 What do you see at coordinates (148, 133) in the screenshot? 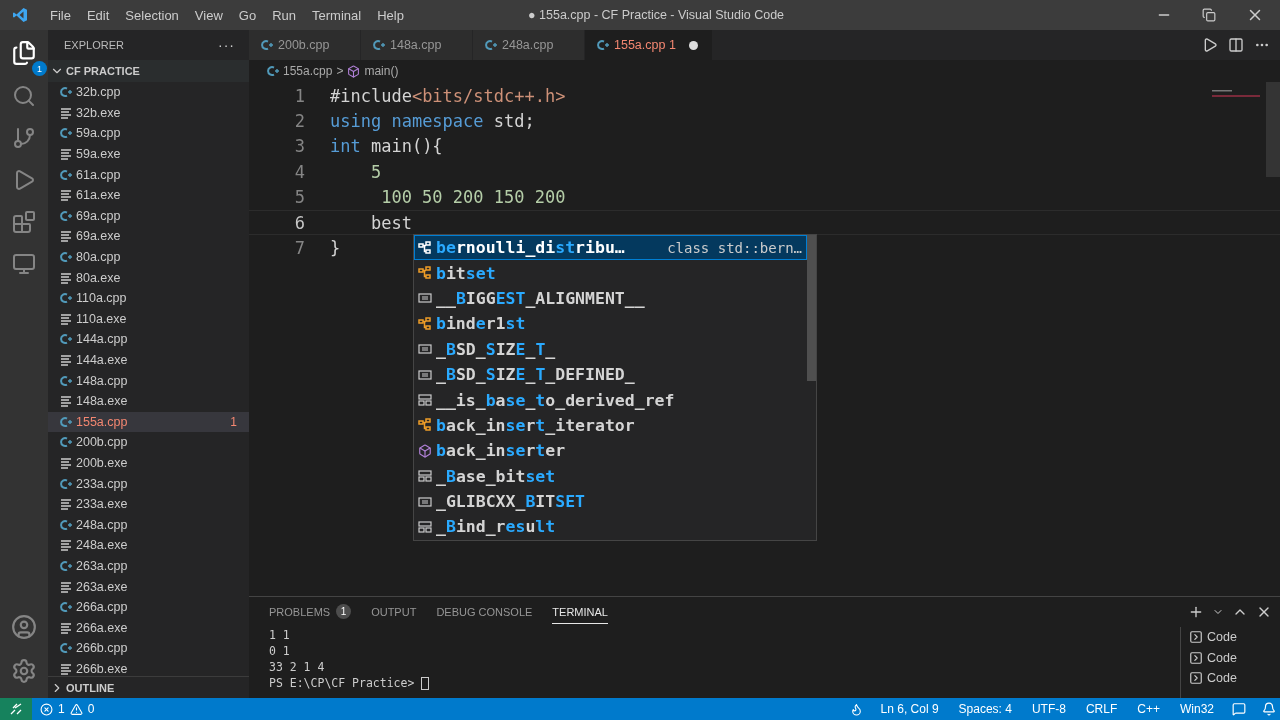
I see `explorer-row: 59a.cpp` at bounding box center [148, 133].